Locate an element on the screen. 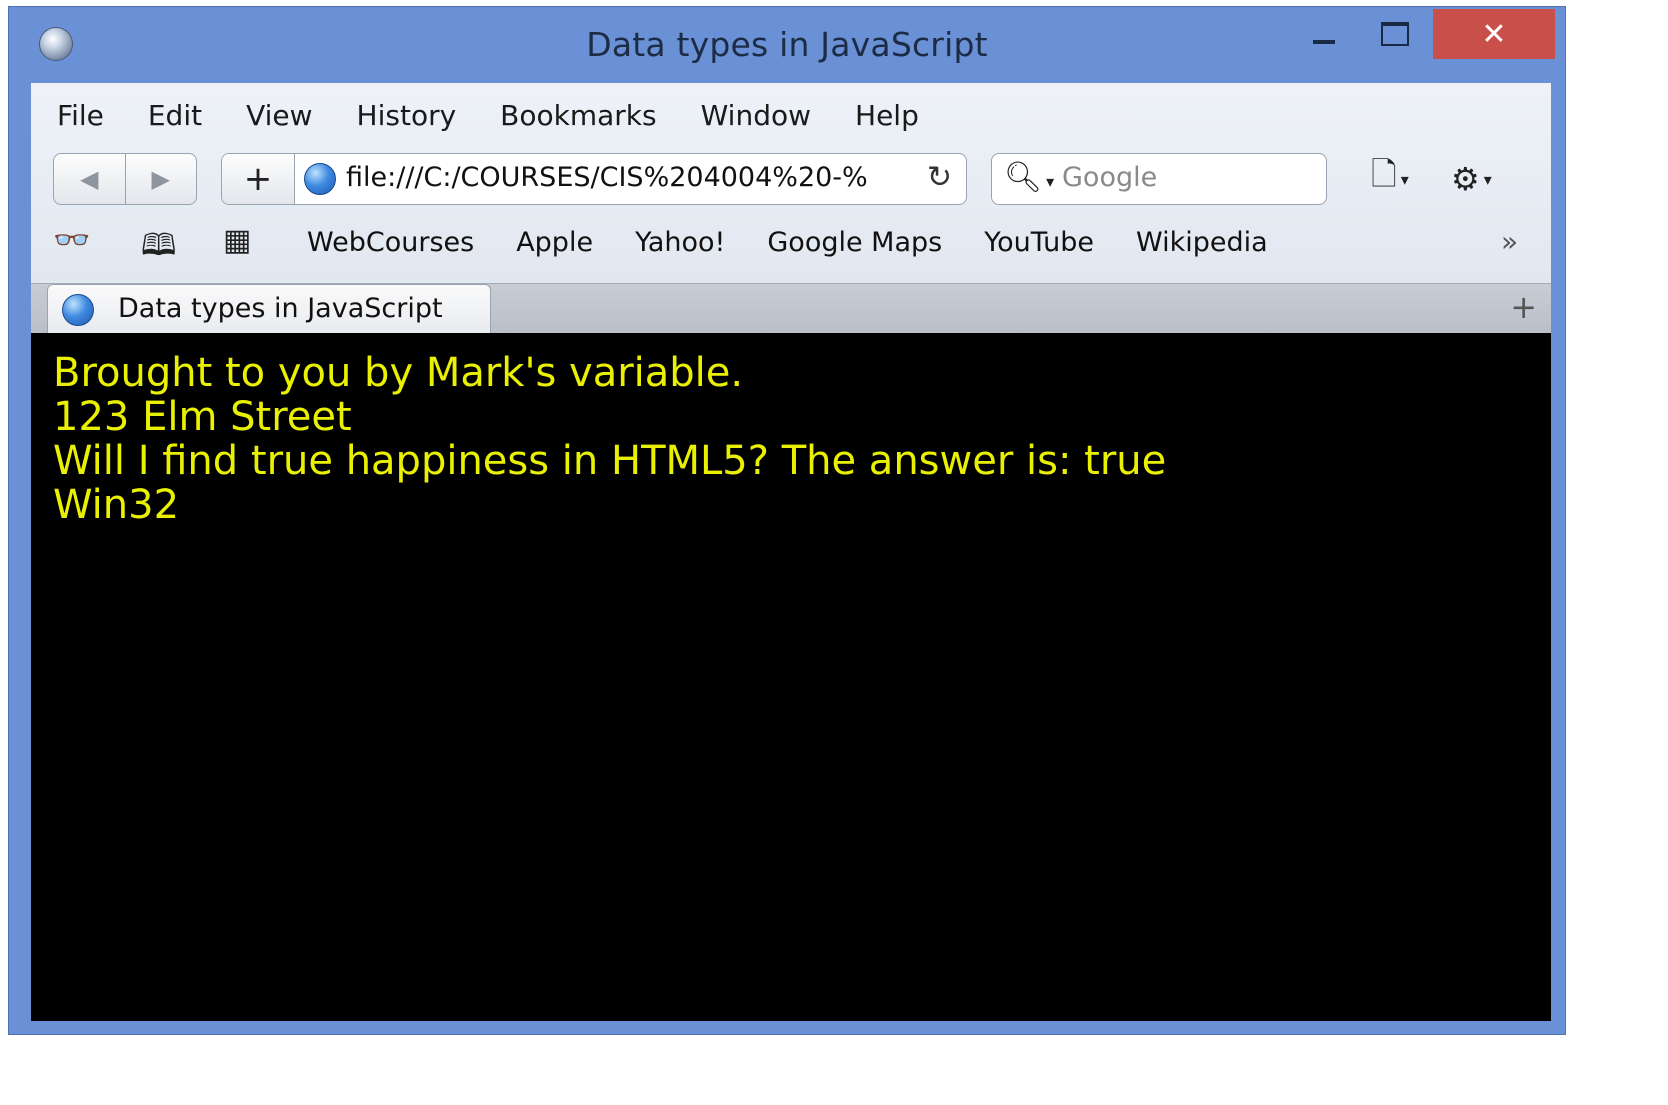 This screenshot has height=1105, width=1668. page-menu-button: 🗋 ▾ is located at coordinates (1390, 179).